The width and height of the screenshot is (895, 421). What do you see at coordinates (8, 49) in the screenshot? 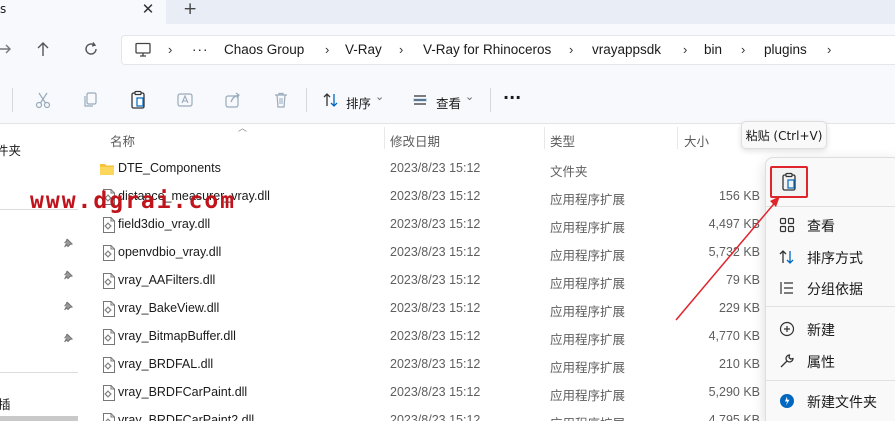
I see `forward-arrow-icon` at bounding box center [8, 49].